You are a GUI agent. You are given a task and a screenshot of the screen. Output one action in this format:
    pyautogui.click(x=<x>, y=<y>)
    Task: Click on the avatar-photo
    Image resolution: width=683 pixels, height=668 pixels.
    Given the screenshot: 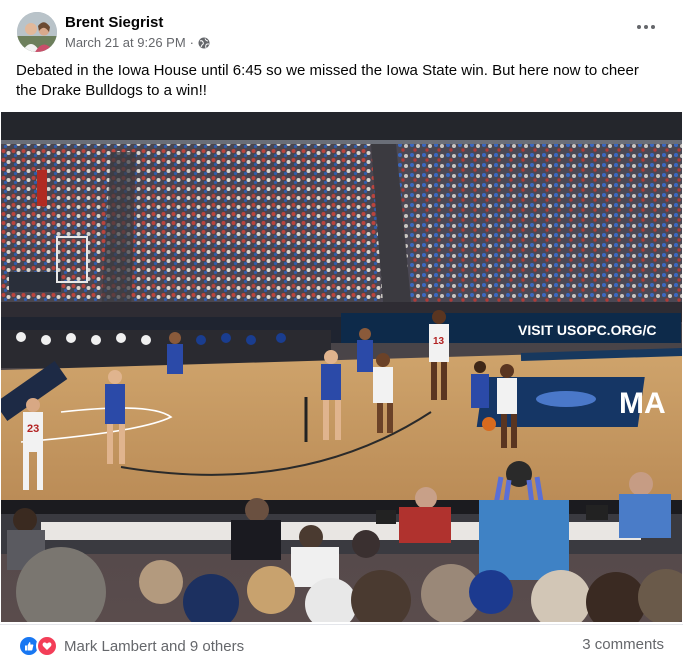 What is the action you would take?
    pyautogui.click(x=37, y=32)
    